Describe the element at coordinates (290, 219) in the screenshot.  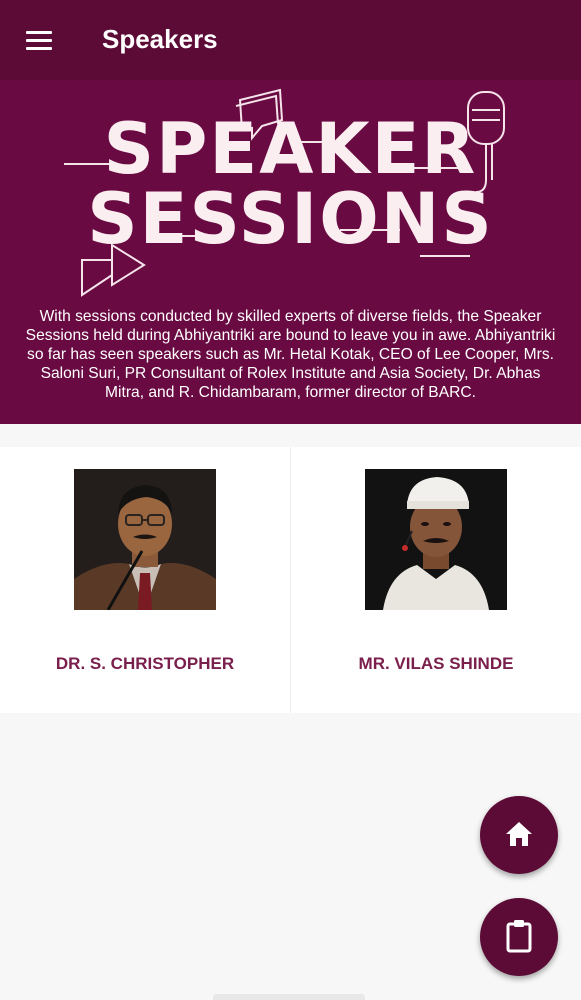
I see `banner-headline-line2: SESSIONS` at that location.